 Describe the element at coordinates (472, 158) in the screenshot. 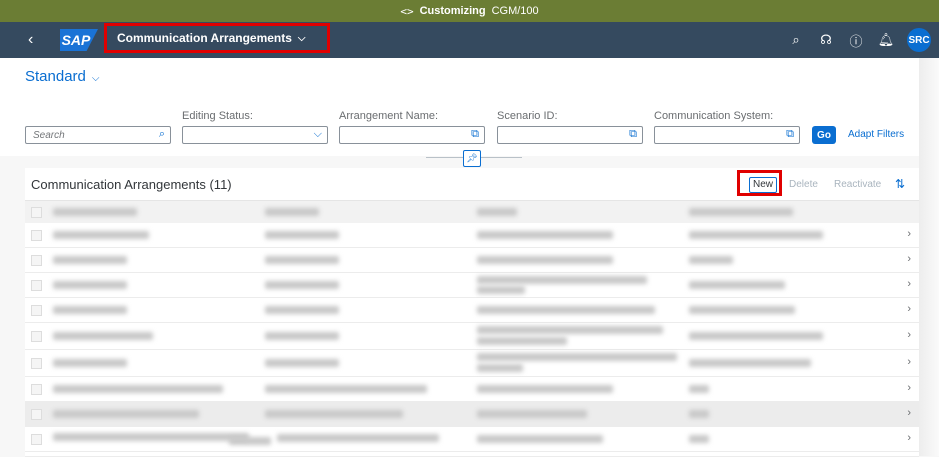

I see `pin-icon: 📌︎` at that location.